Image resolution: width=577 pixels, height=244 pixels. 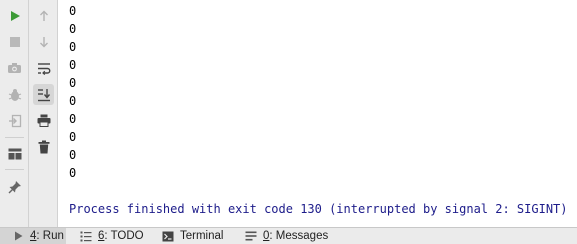 I want to click on tab-terminal-label: Terminal, so click(x=202, y=236).